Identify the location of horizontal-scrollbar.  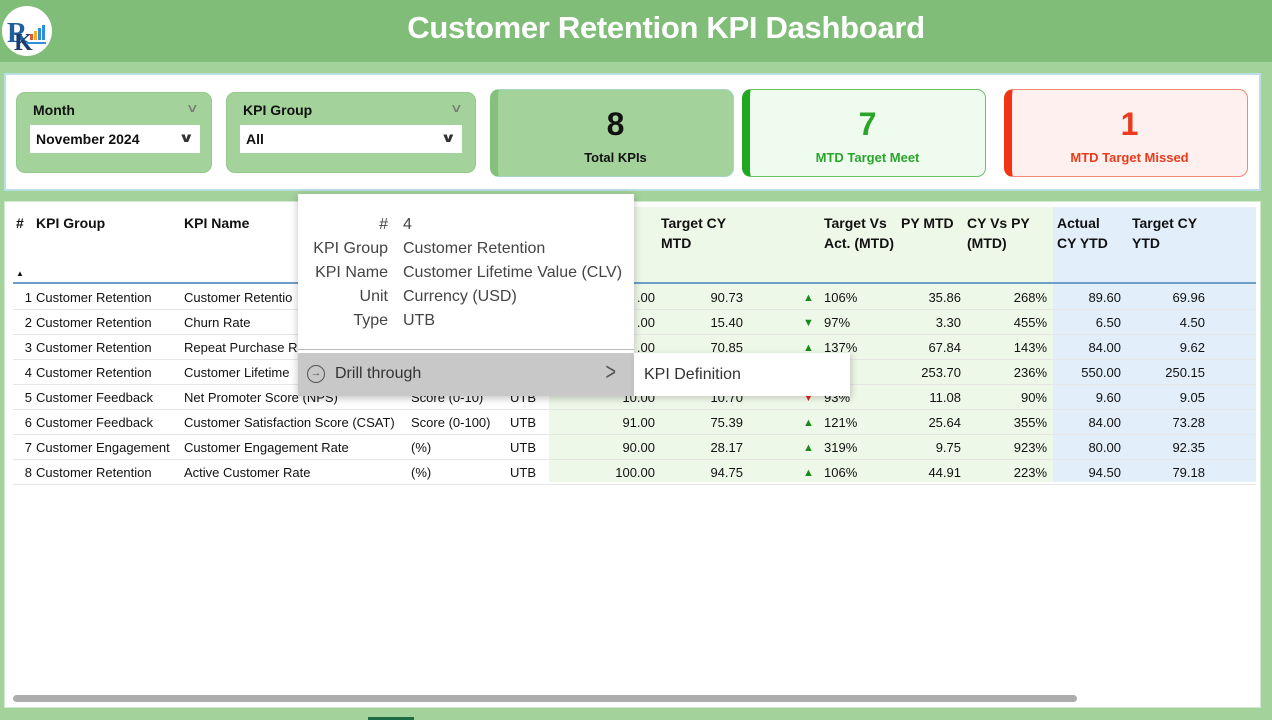
(545, 698).